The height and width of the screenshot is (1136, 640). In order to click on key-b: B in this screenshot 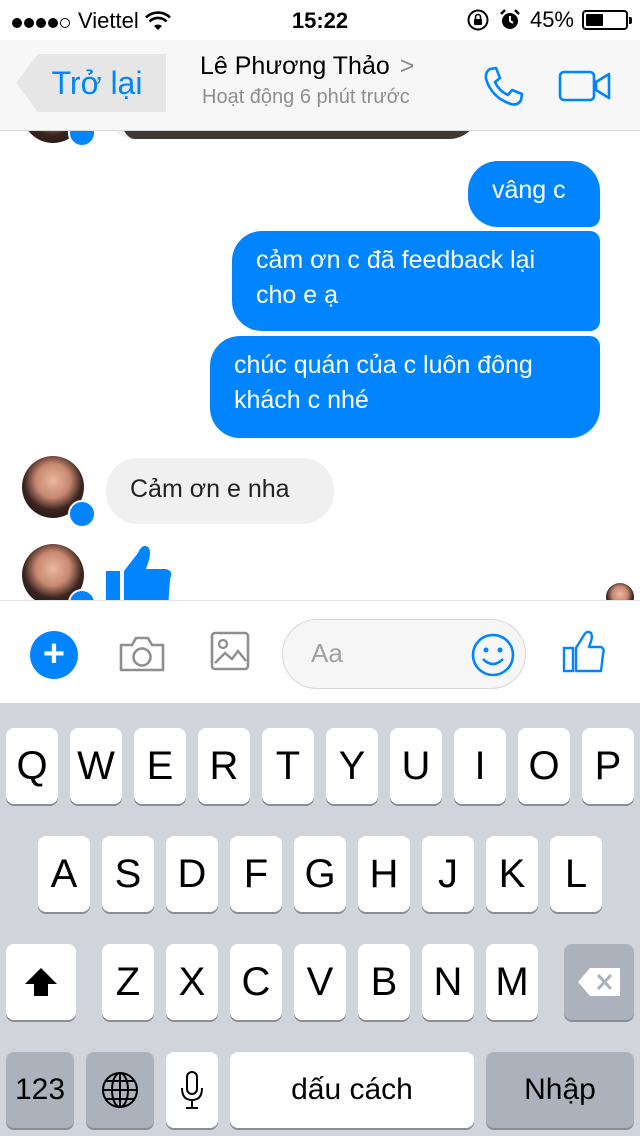, I will do `click(384, 982)`.